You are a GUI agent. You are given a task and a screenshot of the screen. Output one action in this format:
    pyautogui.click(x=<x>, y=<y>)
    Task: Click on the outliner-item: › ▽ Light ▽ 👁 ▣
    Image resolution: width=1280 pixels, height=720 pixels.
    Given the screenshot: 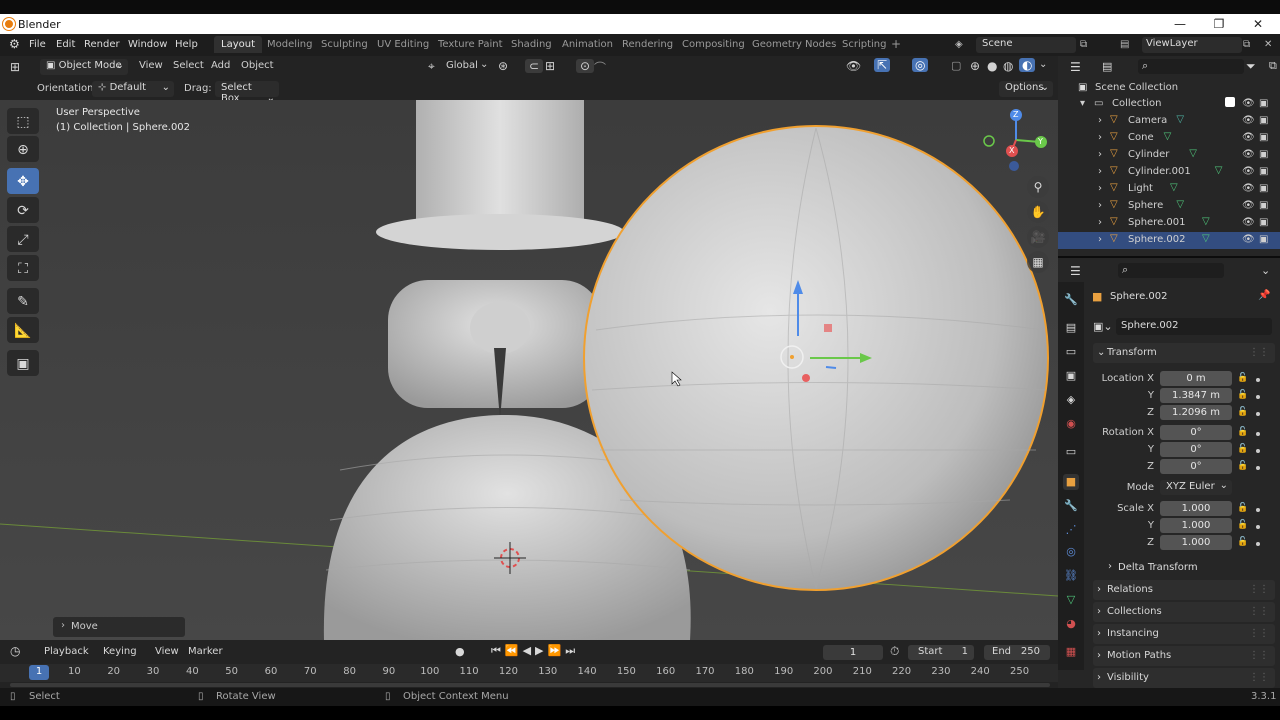 What is the action you would take?
    pyautogui.click(x=1169, y=189)
    